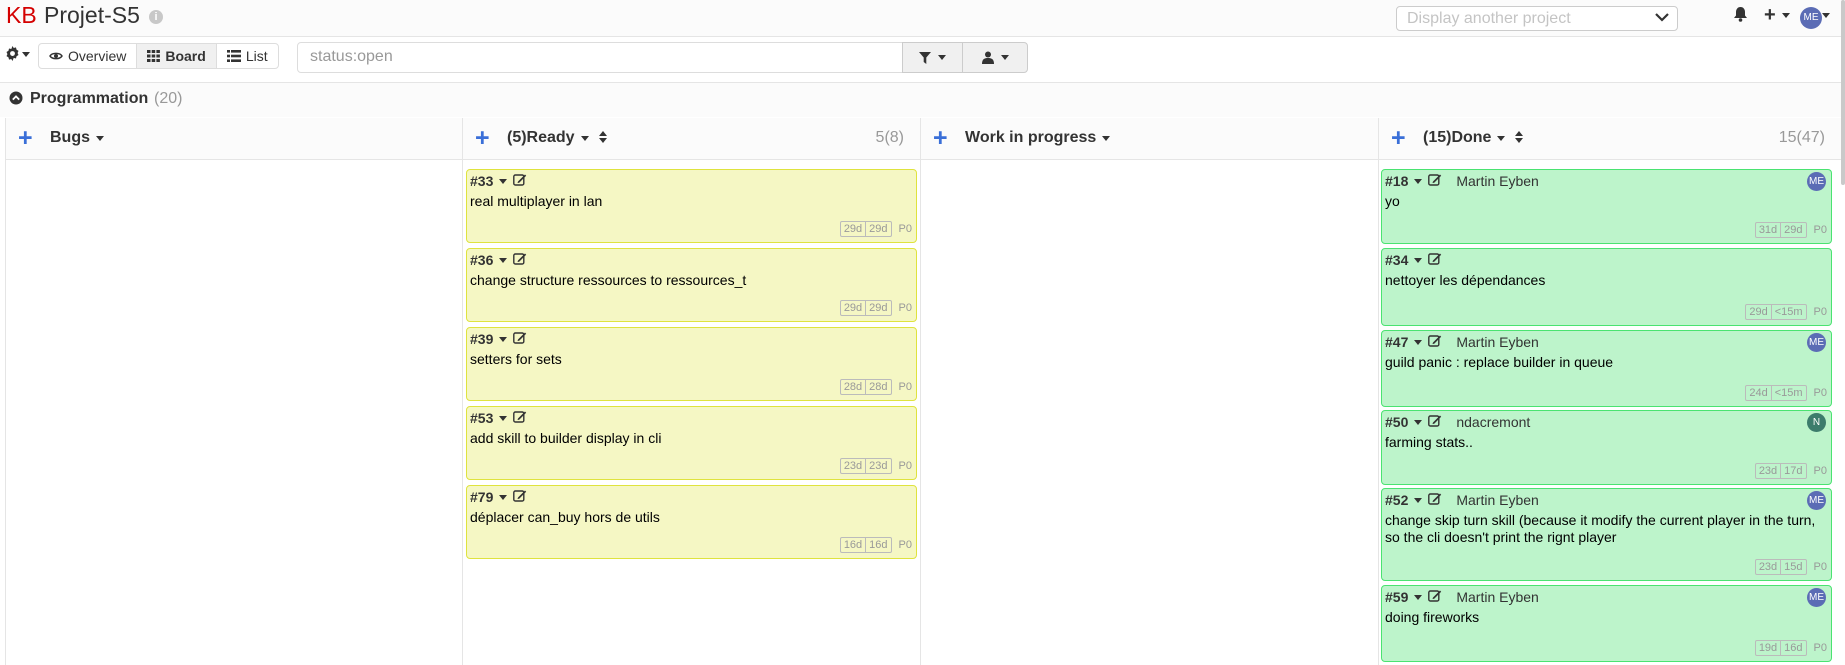 This screenshot has height=665, width=1845. Describe the element at coordinates (1740, 14) in the screenshot. I see `bell-icon` at that location.